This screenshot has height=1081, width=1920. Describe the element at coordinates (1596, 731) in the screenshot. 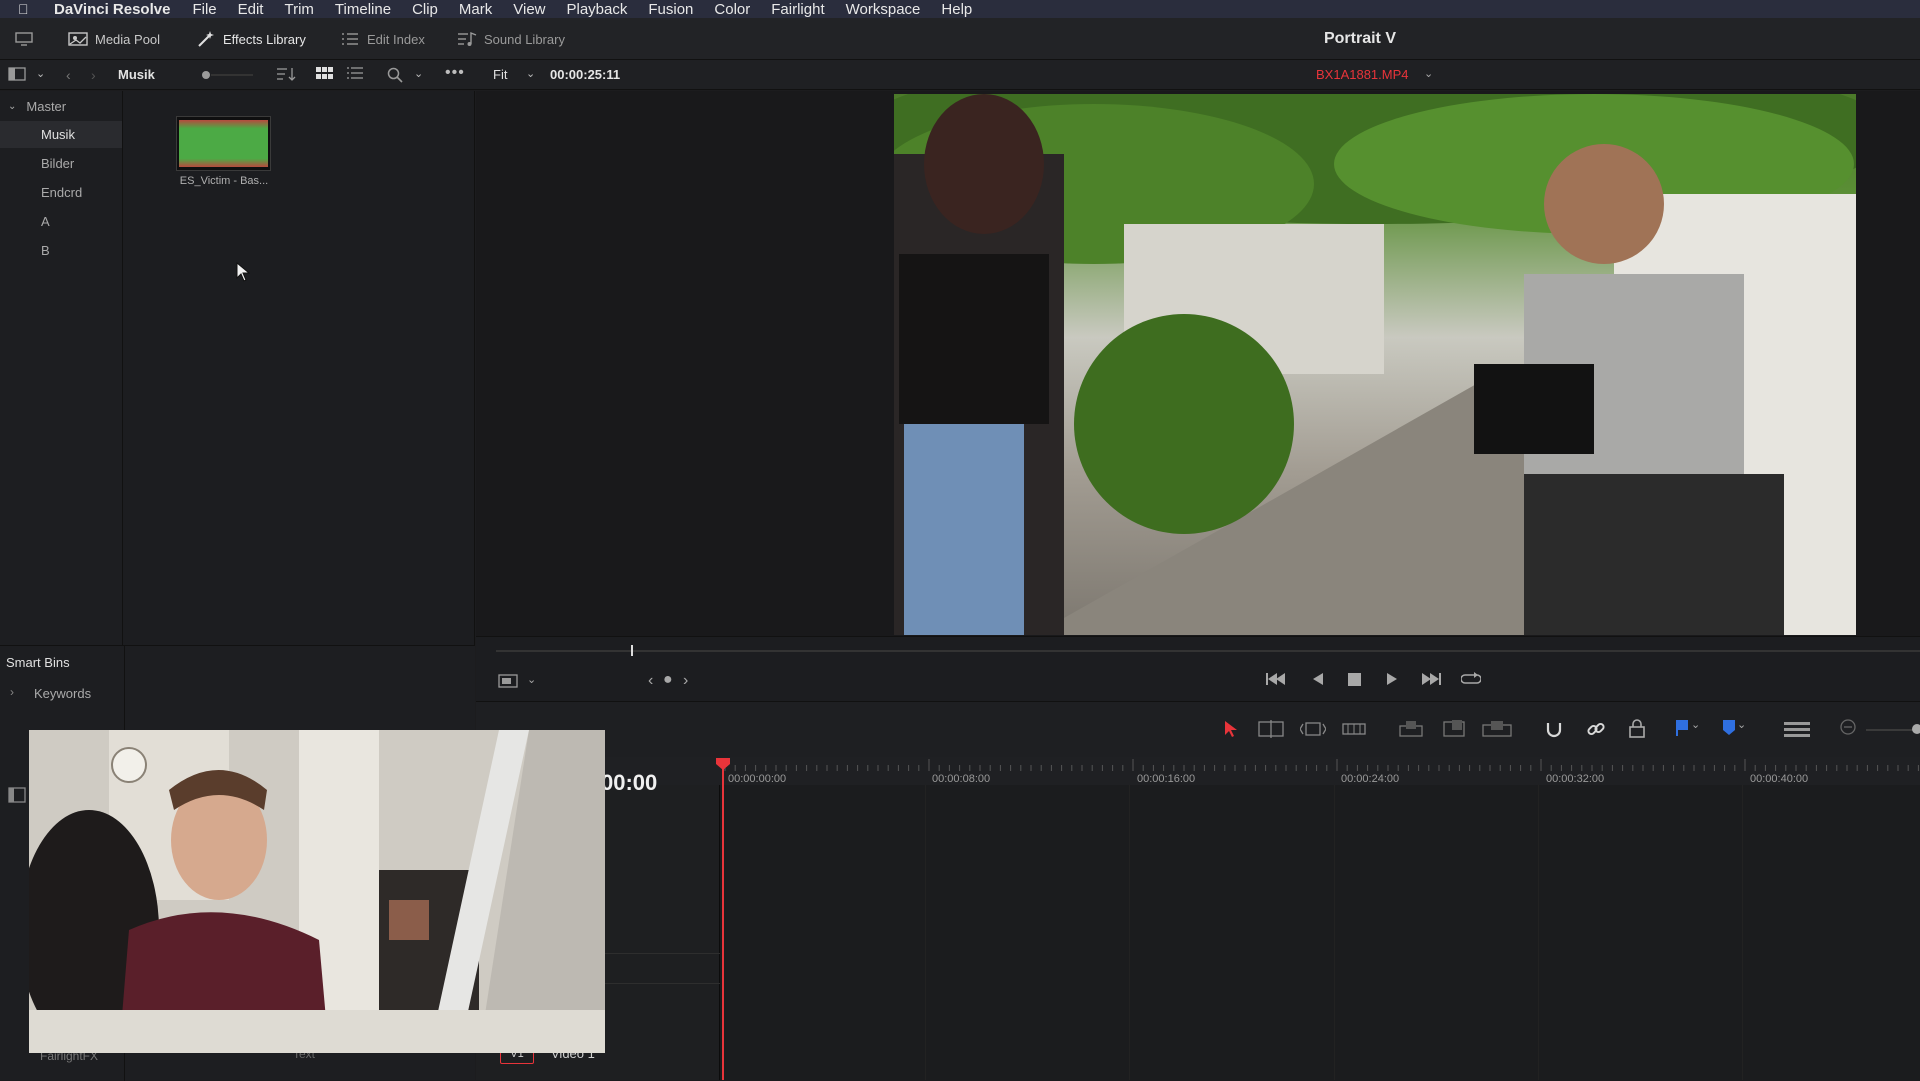

I see `linked-selection-icon` at that location.